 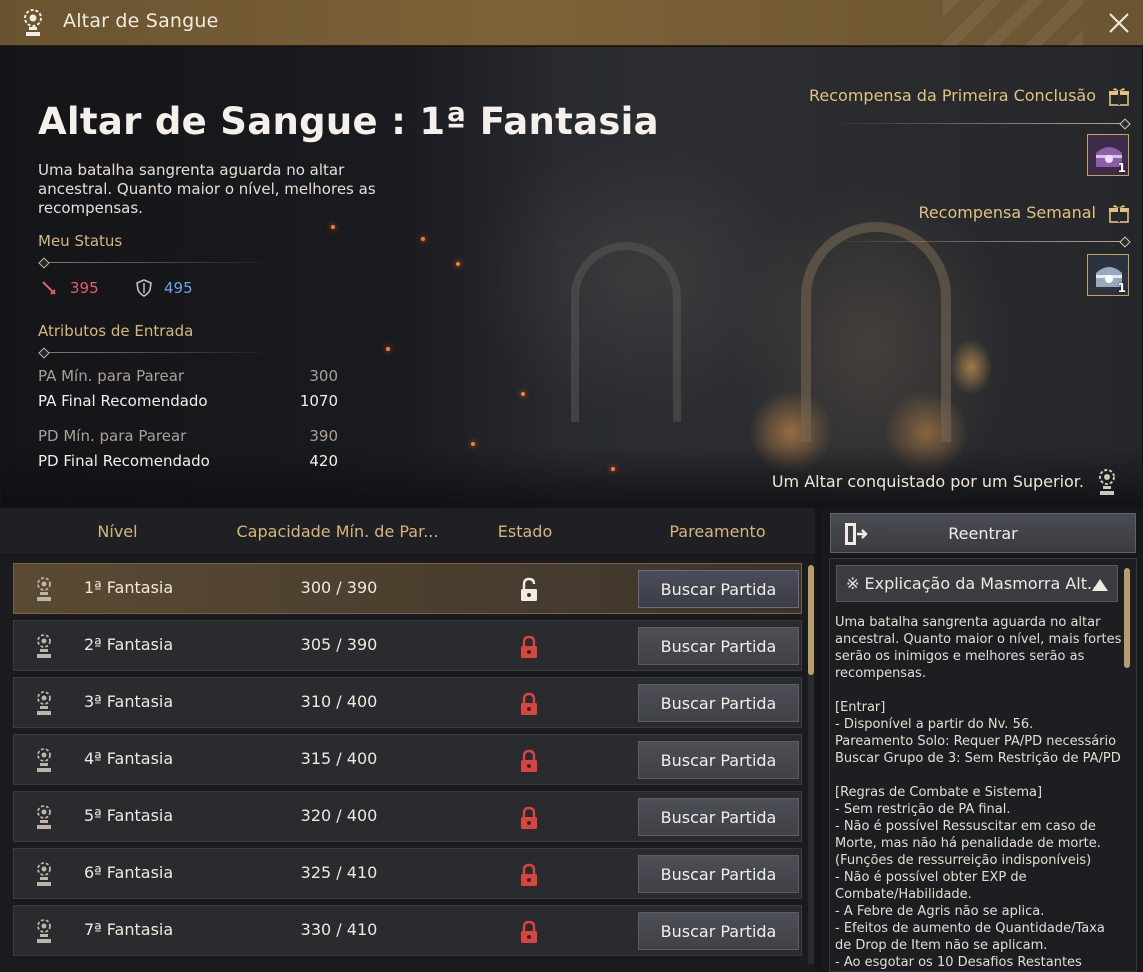 I want to click on attribute-label: PA Mín. para Parear, so click(x=111, y=376).